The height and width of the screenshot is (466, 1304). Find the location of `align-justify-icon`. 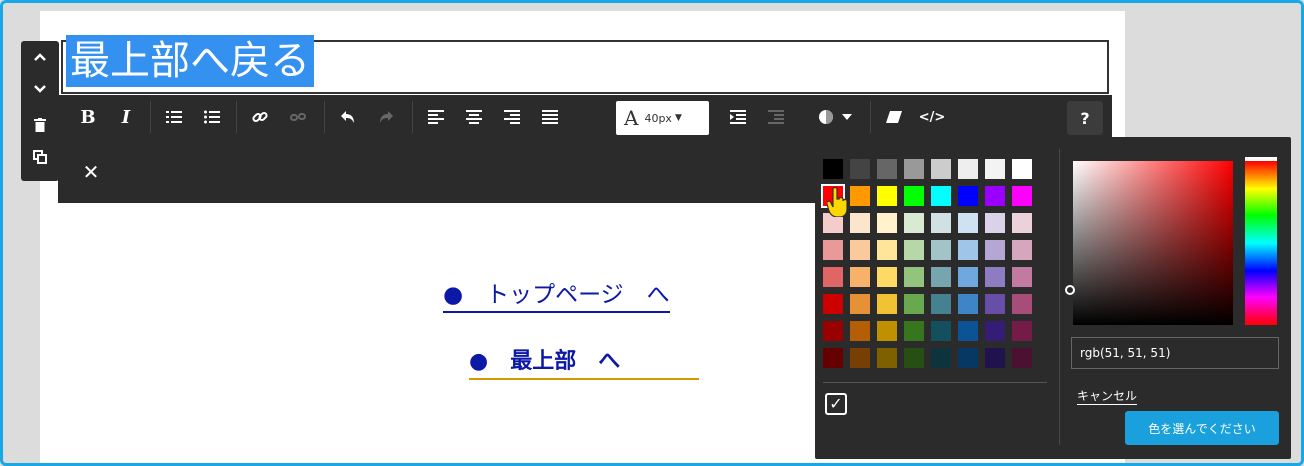

align-justify-icon is located at coordinates (550, 117).